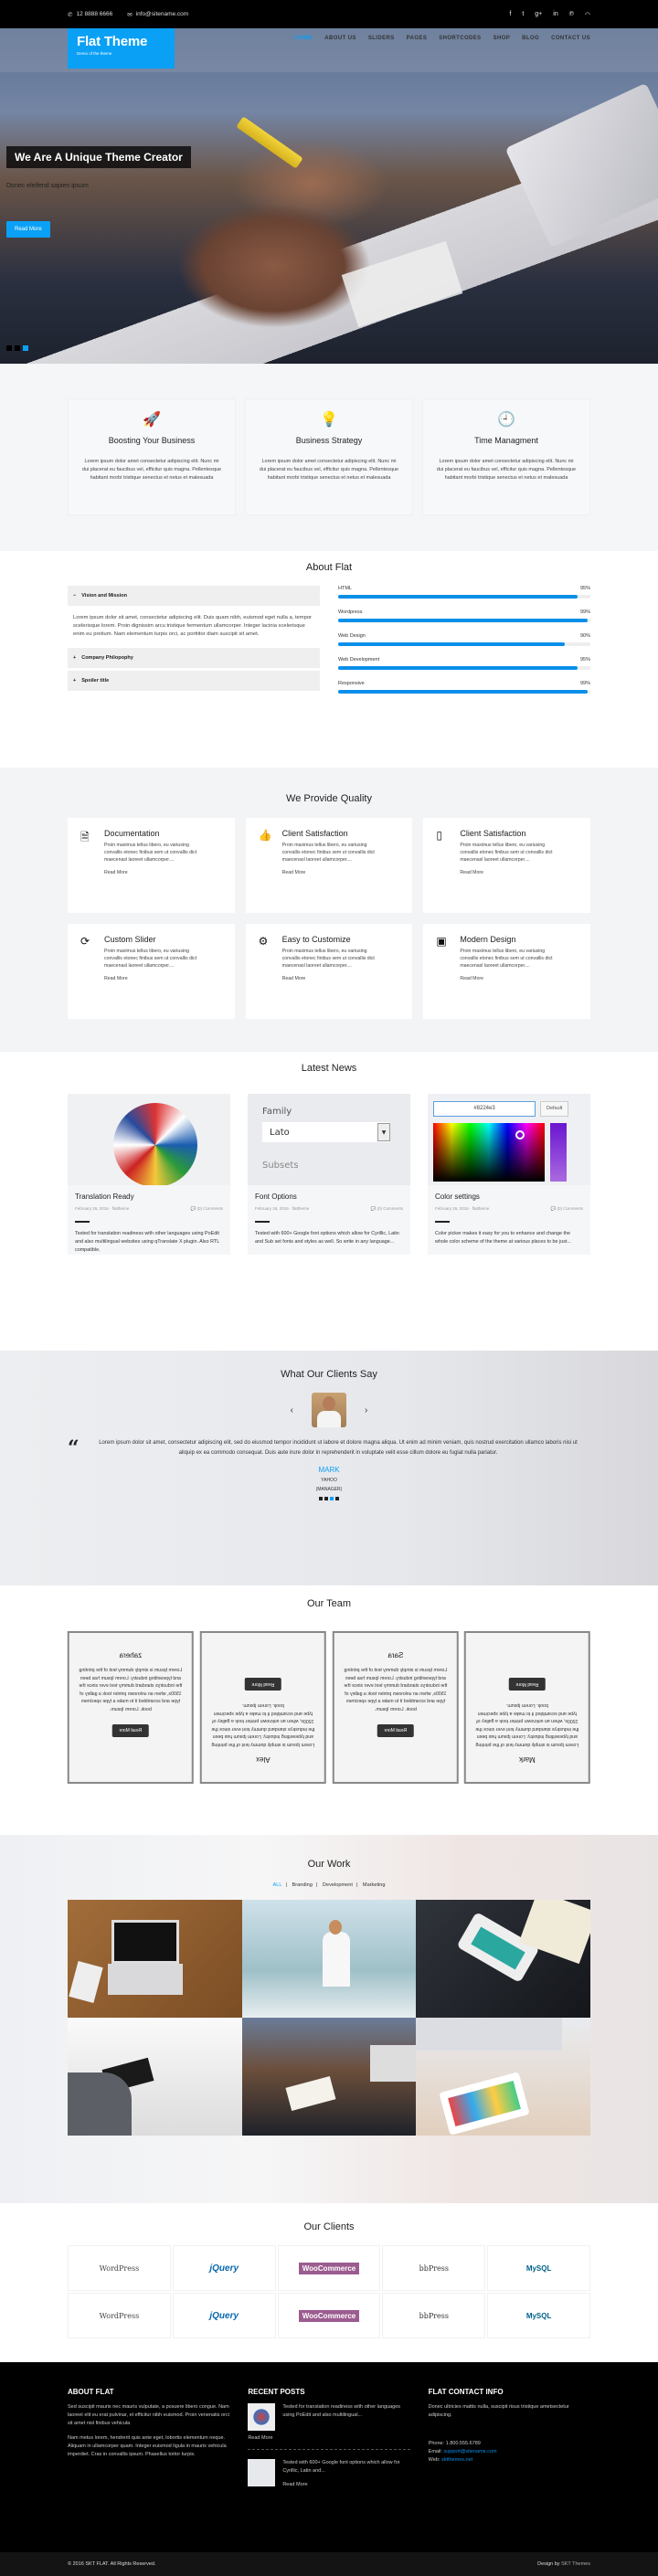 This screenshot has width=658, height=2576. Describe the element at coordinates (510, 14) in the screenshot. I see `facebook-icon: f` at that location.